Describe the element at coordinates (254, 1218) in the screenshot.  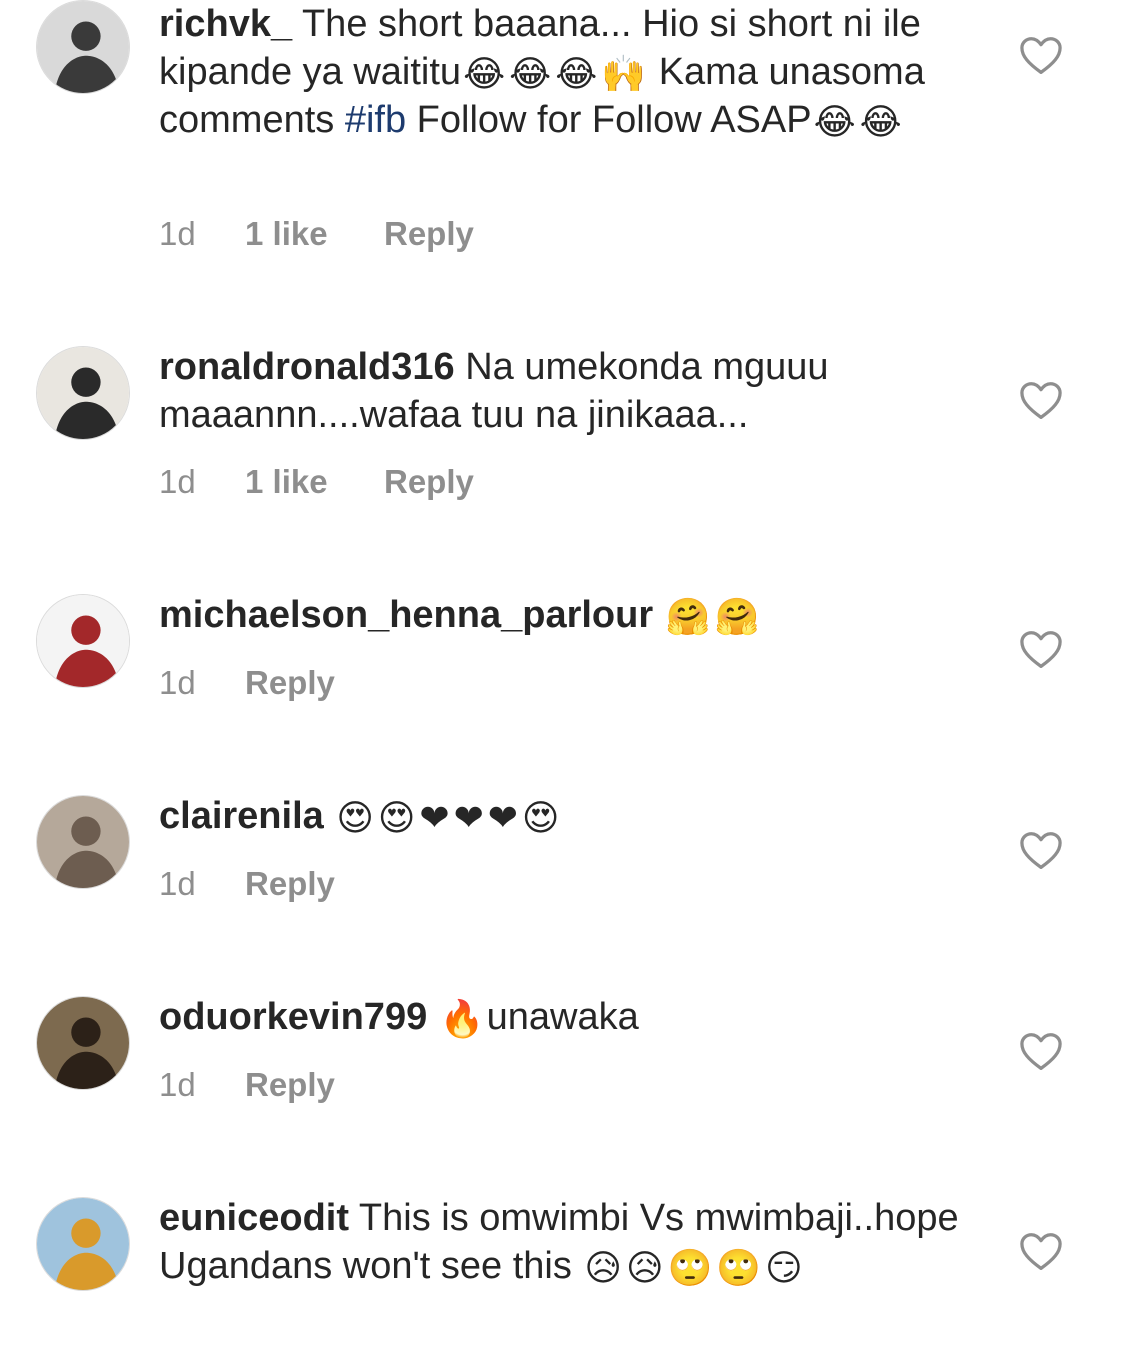
I see `username-link: euniceodit` at that location.